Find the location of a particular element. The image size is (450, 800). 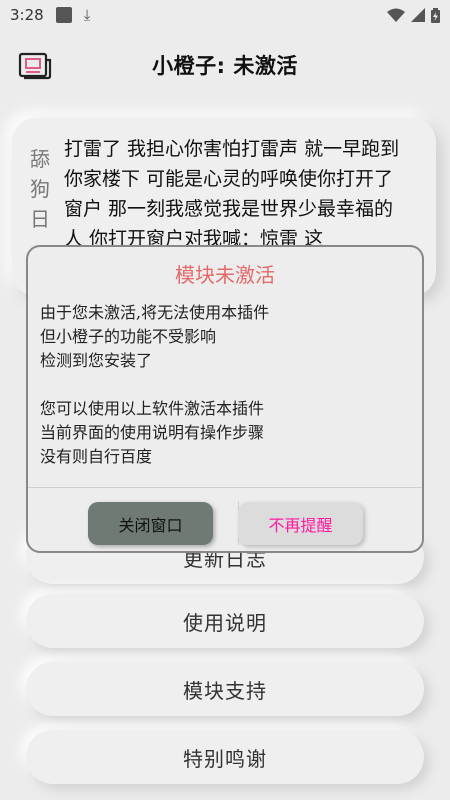

signal-gap-icon is located at coordinates (376, 15).